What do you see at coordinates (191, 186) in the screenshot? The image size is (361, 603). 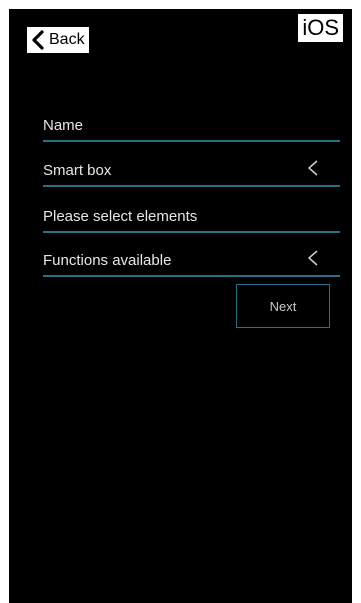 I see `smart-box-underline` at bounding box center [191, 186].